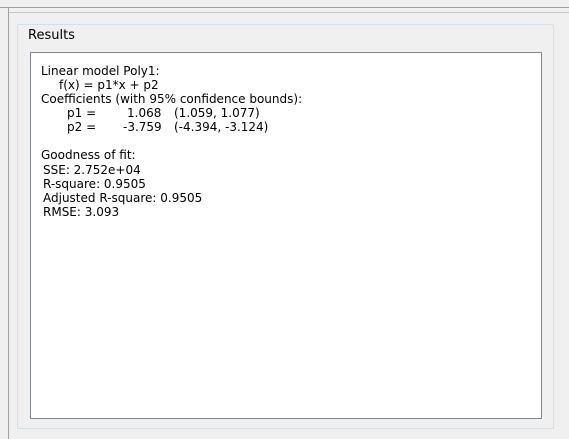 The image size is (569, 439). Describe the element at coordinates (217, 113) in the screenshot. I see `coefficient-bounds: (1.059, 1.077)` at that location.